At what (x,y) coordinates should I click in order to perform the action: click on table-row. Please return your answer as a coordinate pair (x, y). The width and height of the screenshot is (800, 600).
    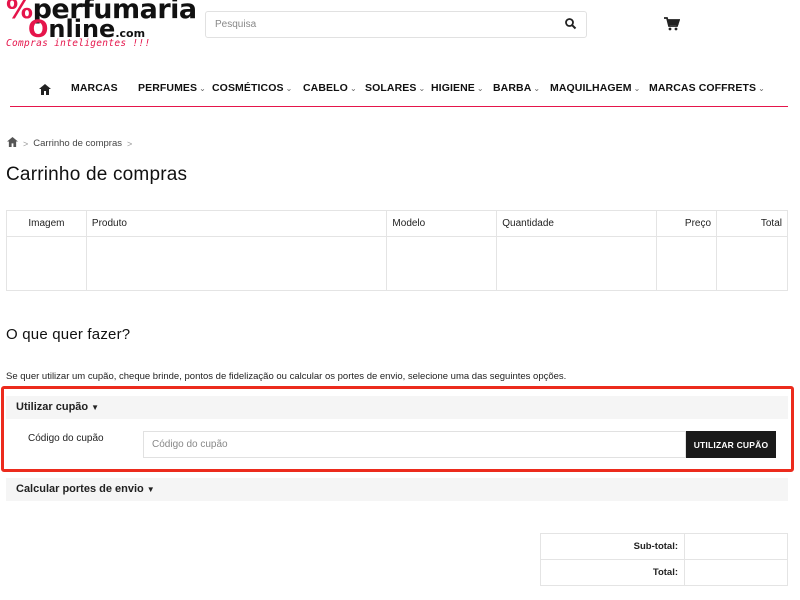
    Looking at the image, I should click on (397, 263).